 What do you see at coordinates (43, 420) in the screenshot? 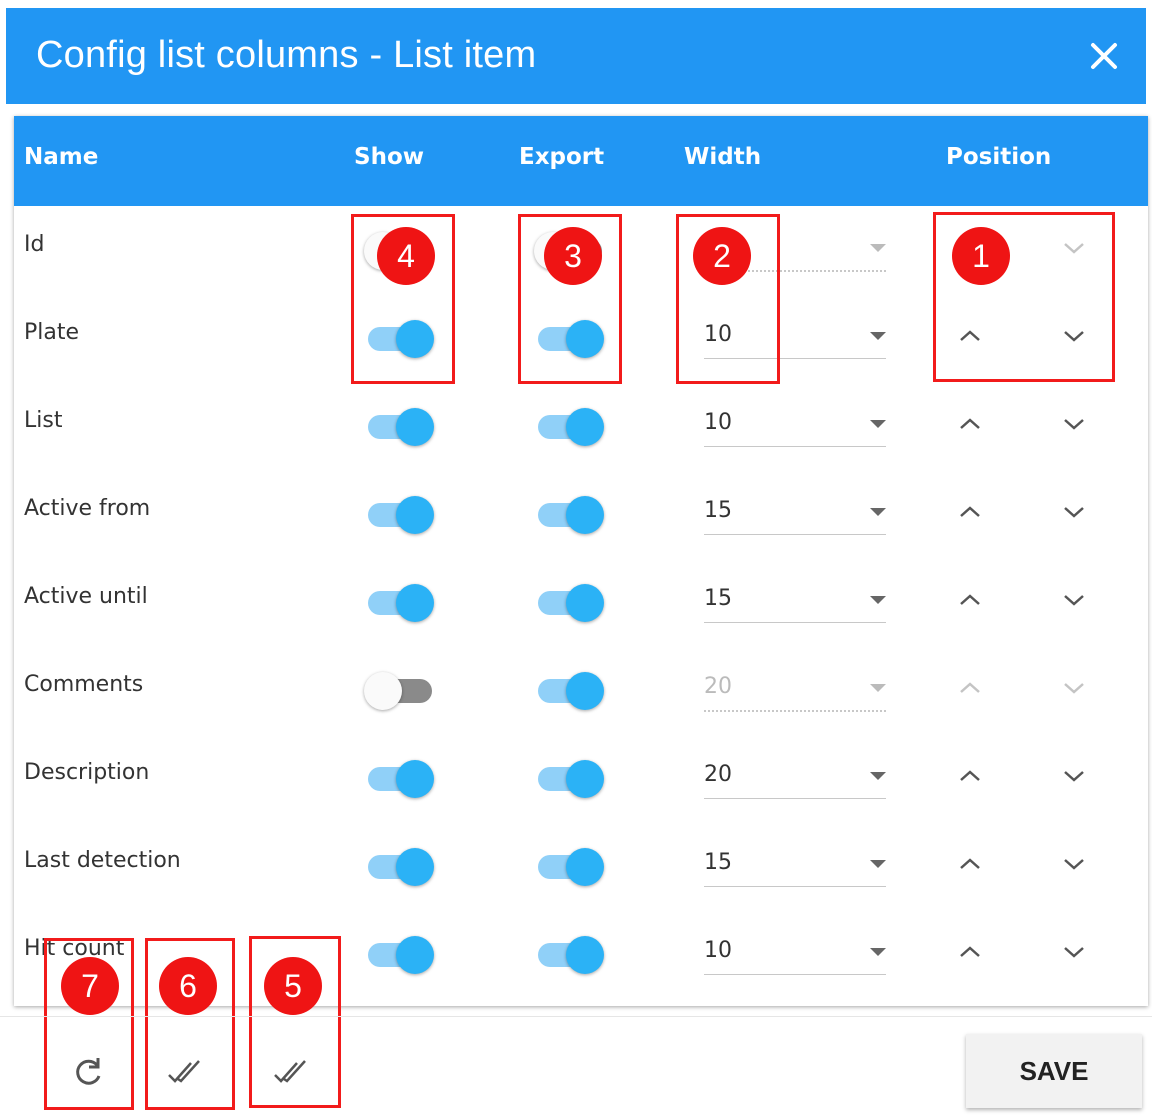
I see `column-name: List` at bounding box center [43, 420].